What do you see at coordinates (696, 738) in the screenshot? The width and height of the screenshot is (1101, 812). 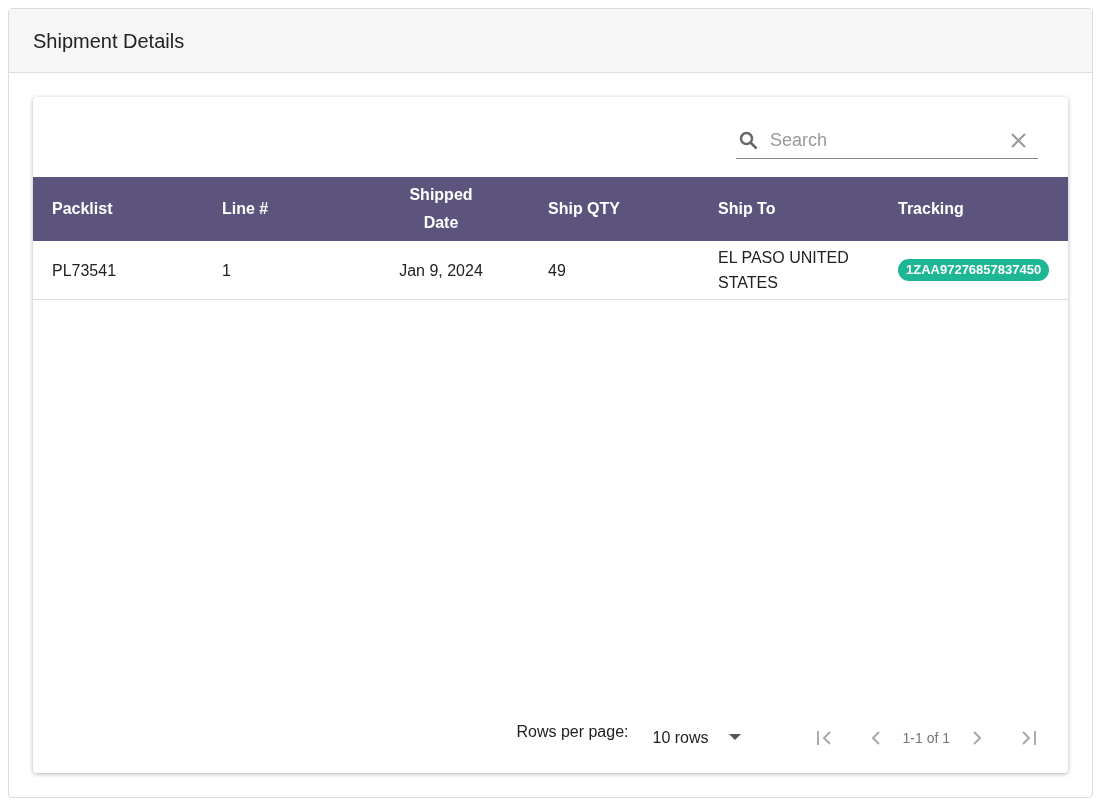 I see `rows-per-page-select: 10 rows` at bounding box center [696, 738].